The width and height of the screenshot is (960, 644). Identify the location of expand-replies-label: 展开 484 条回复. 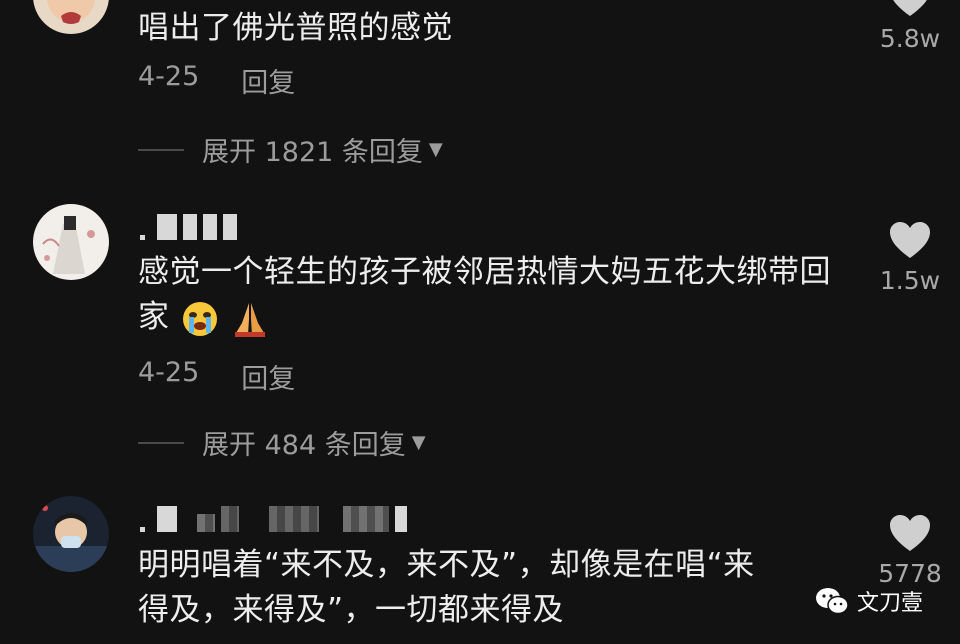
(304, 445).